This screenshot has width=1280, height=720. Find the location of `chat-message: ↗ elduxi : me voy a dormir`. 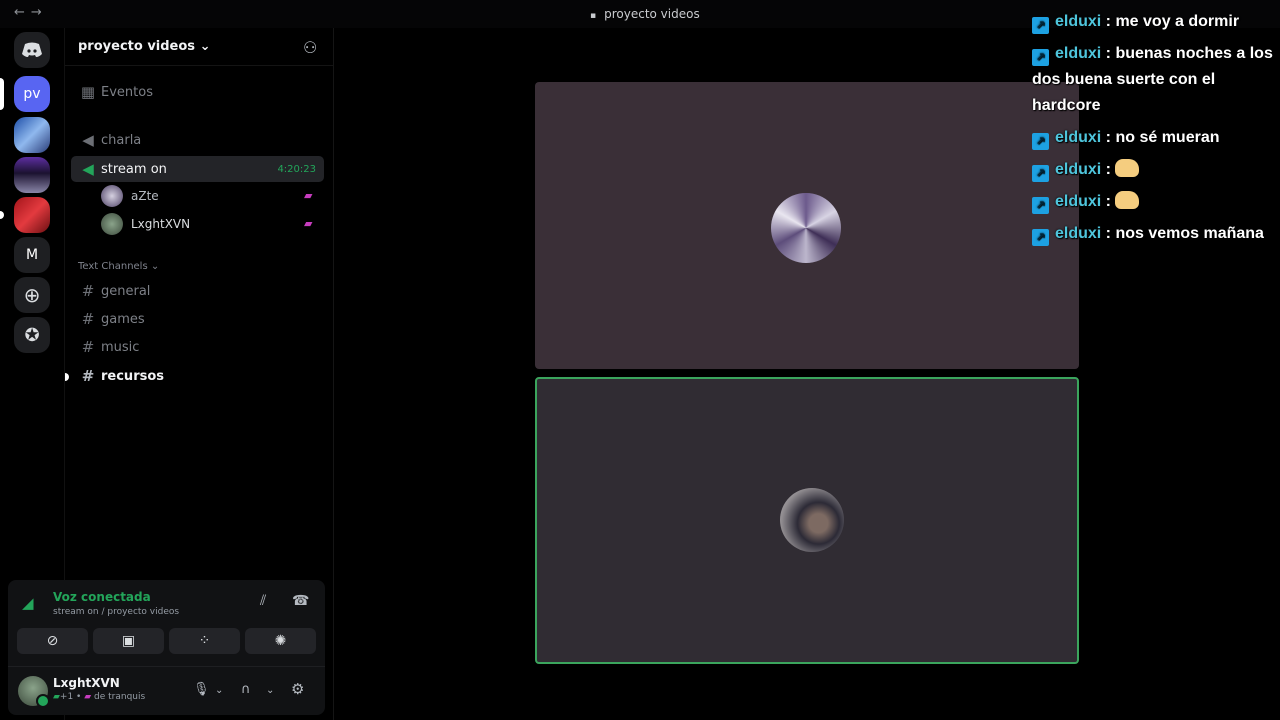

chat-message: ↗ elduxi : me voy a dormir is located at coordinates (1156, 22).